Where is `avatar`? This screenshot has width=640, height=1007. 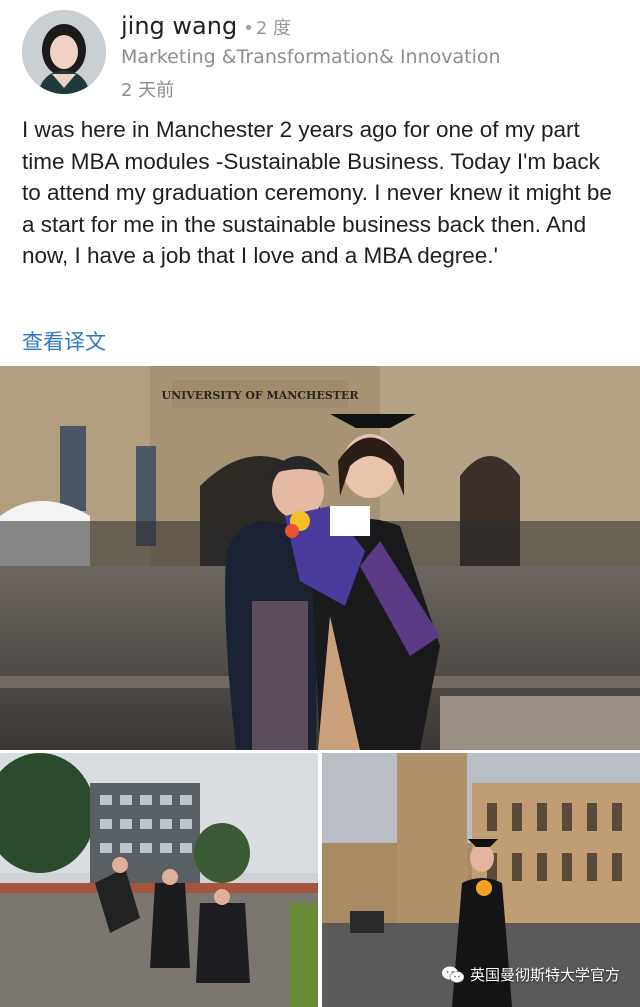 avatar is located at coordinates (64, 52).